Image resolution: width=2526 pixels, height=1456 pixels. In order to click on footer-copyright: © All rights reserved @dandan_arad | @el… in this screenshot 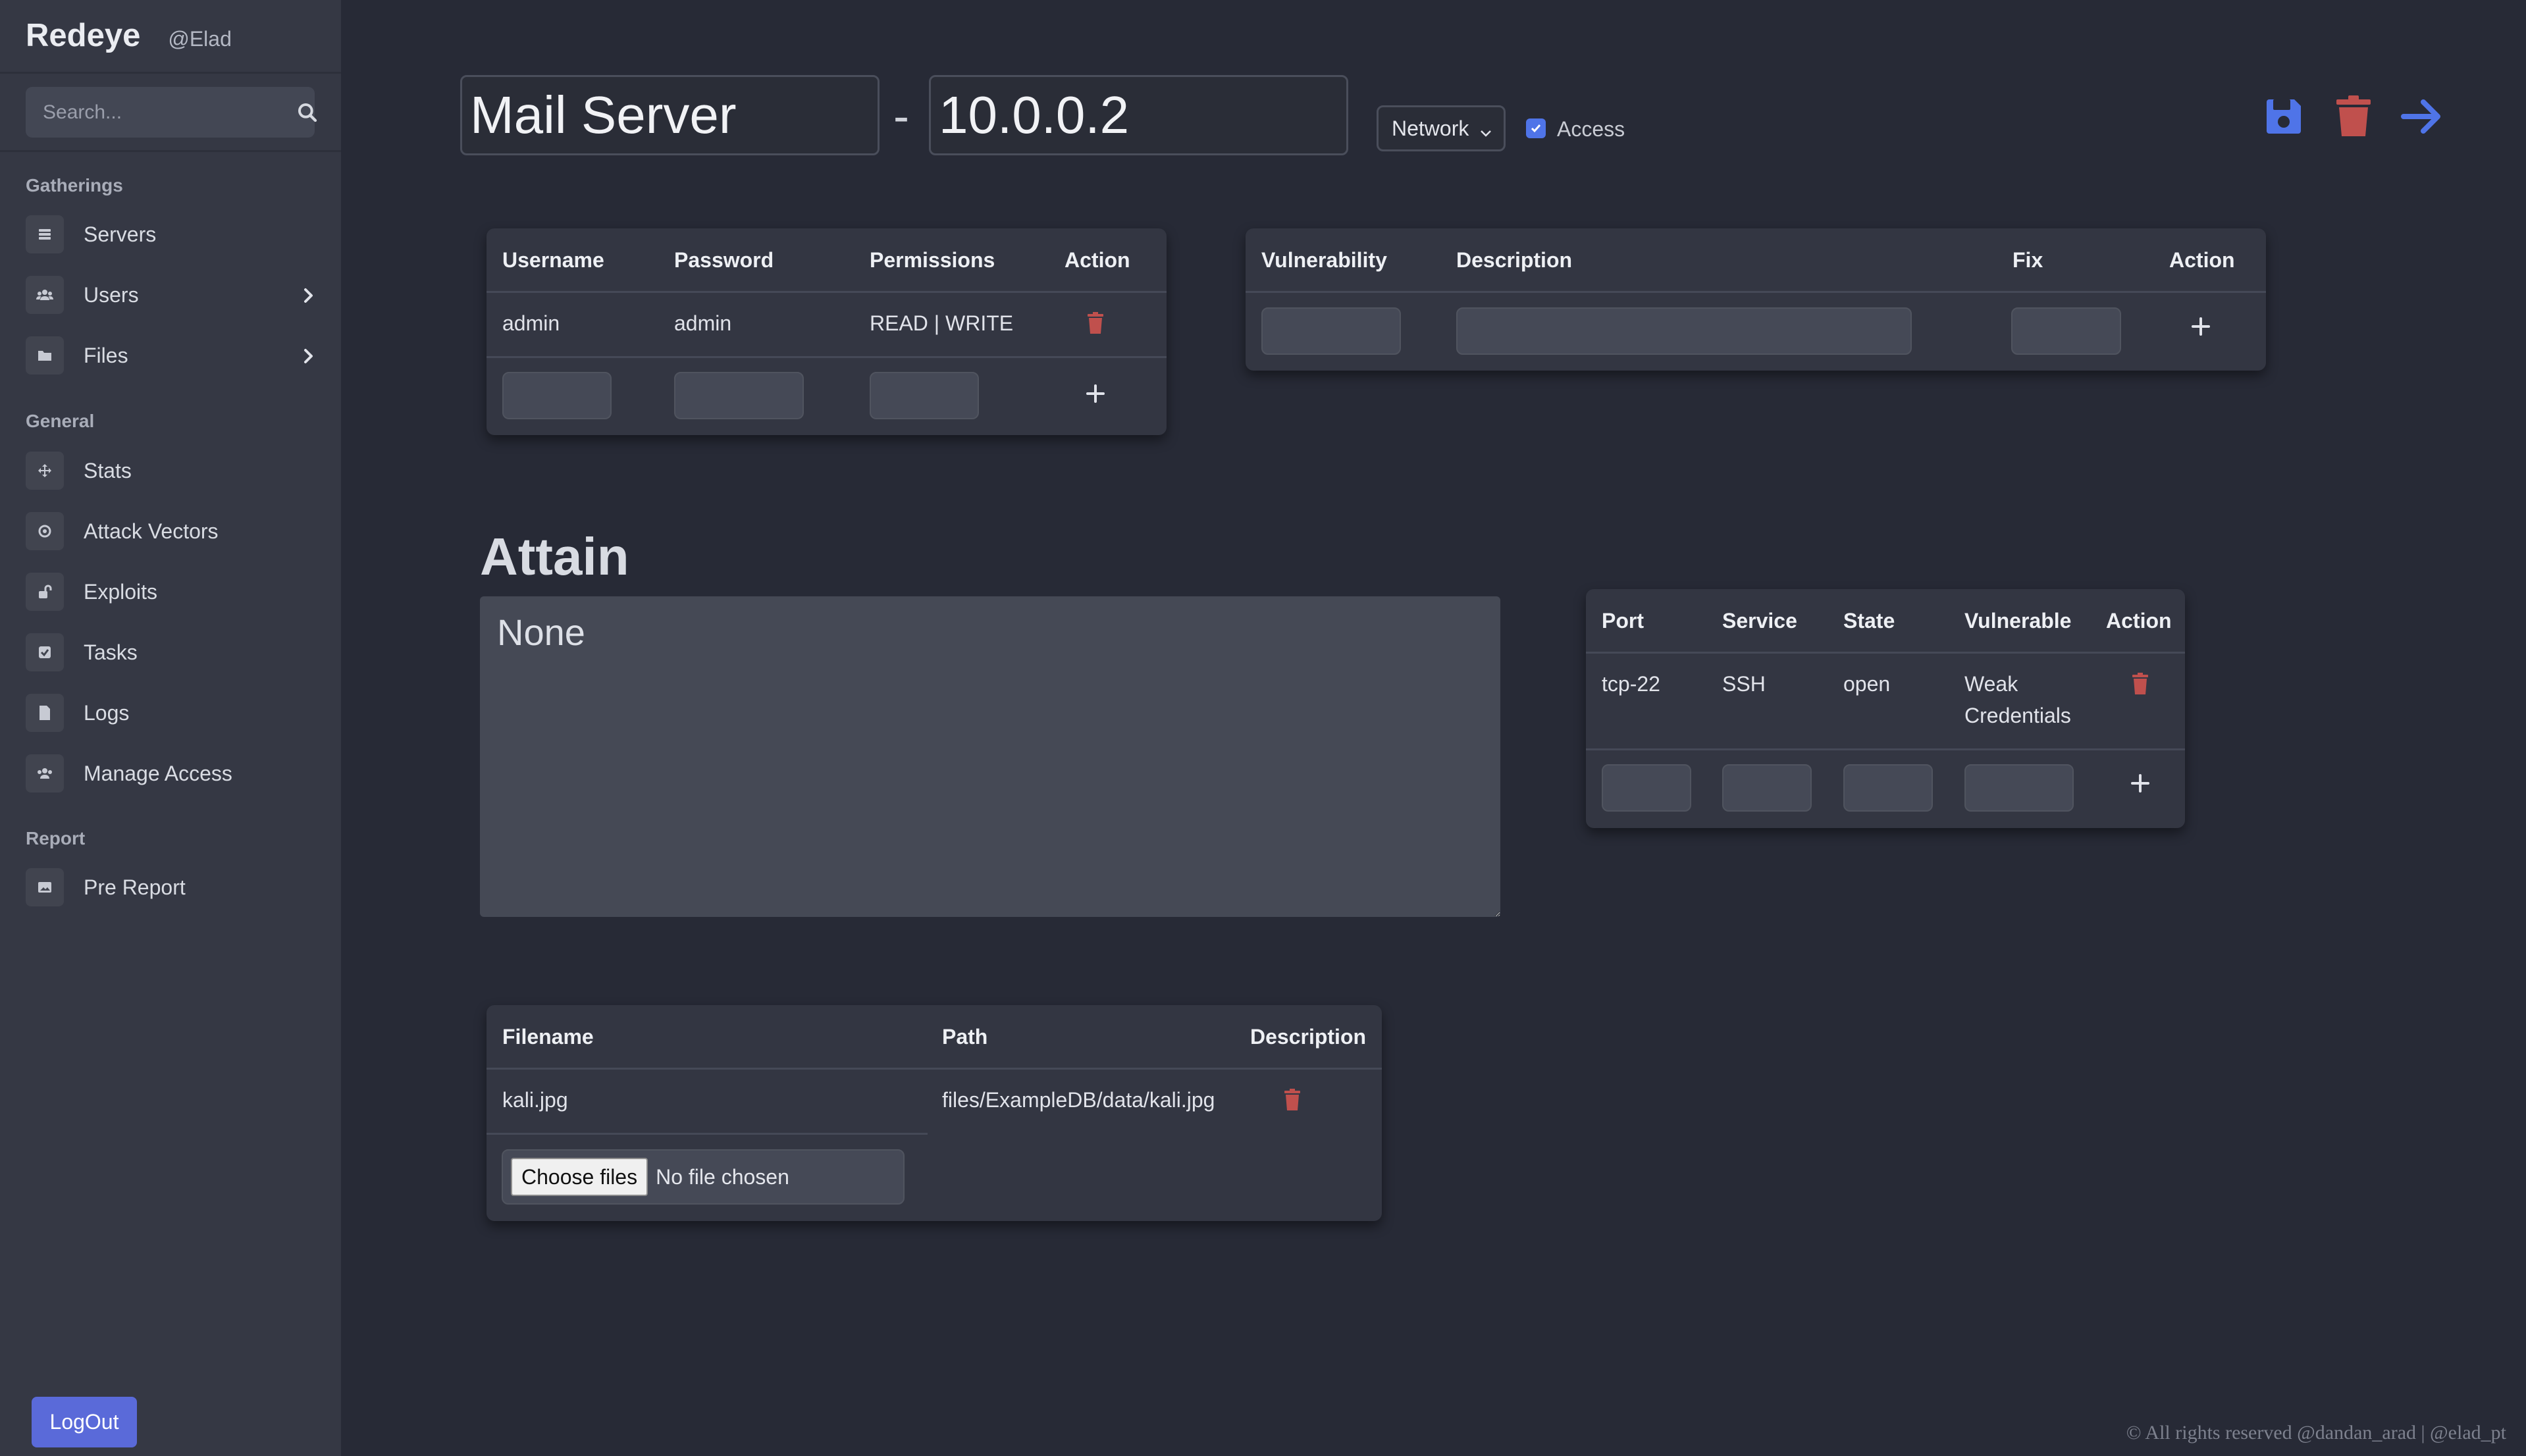, I will do `click(2316, 1432)`.